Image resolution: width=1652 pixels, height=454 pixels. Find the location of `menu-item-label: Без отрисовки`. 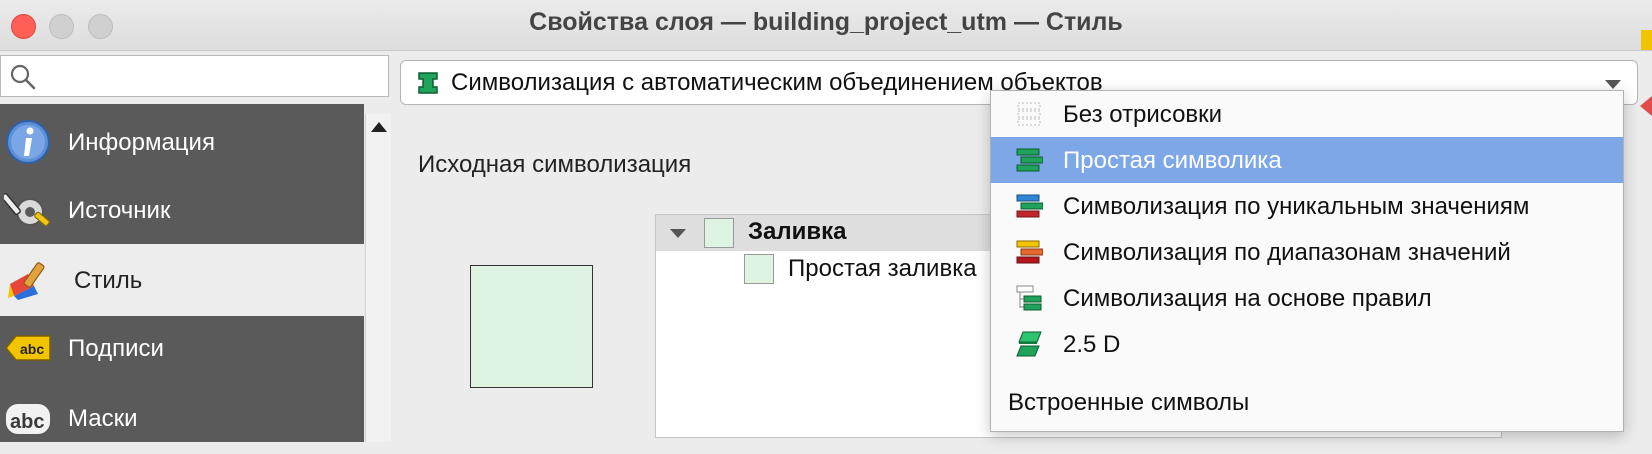

menu-item-label: Без отрисовки is located at coordinates (1143, 114).